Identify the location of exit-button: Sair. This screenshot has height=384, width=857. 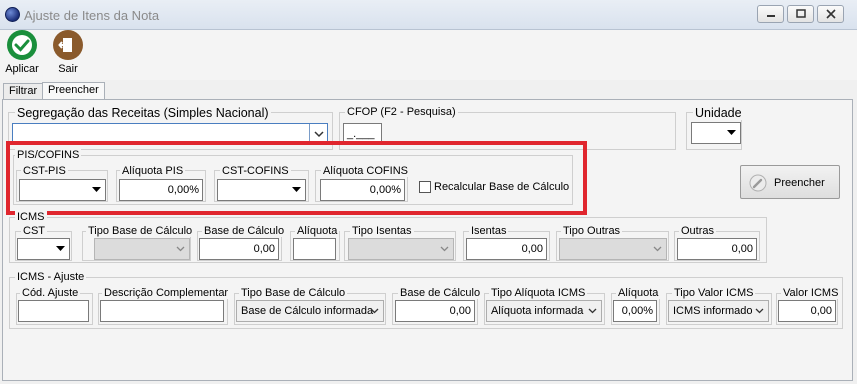
(70, 54).